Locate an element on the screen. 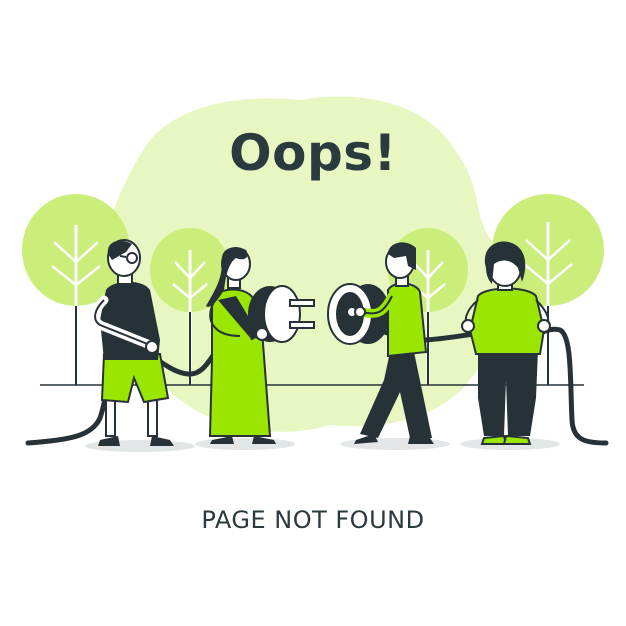  error-headline: Oops! is located at coordinates (313, 153).